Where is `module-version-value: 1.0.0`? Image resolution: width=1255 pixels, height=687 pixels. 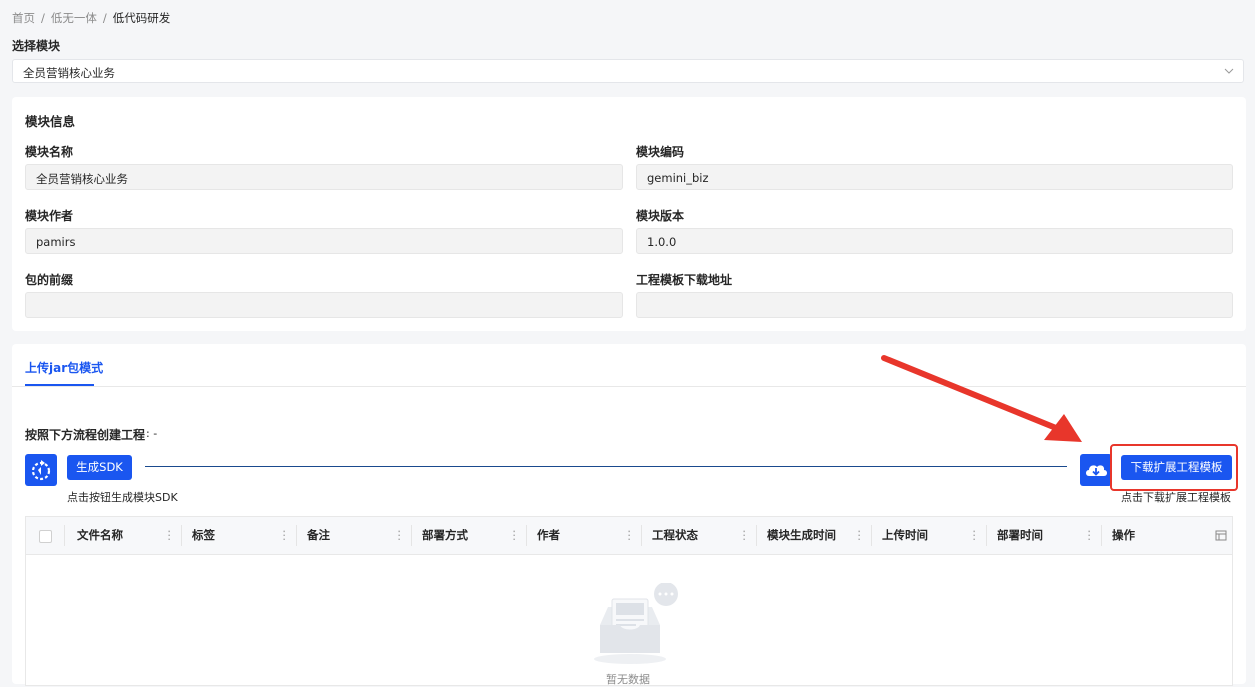
module-version-value: 1.0.0 is located at coordinates (662, 242).